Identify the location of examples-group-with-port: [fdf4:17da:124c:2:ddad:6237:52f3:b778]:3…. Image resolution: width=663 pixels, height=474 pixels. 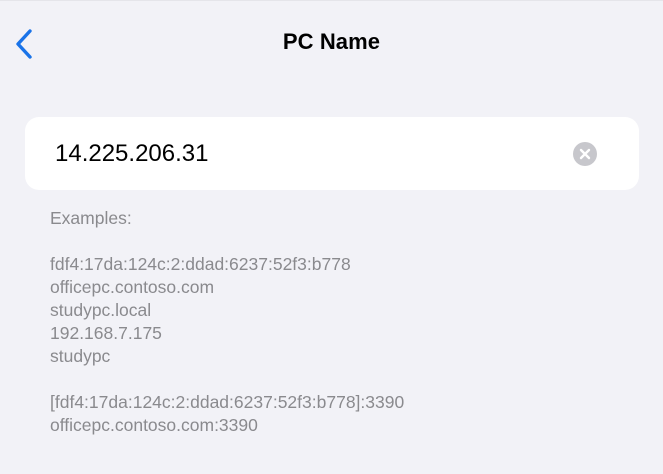
(350, 414).